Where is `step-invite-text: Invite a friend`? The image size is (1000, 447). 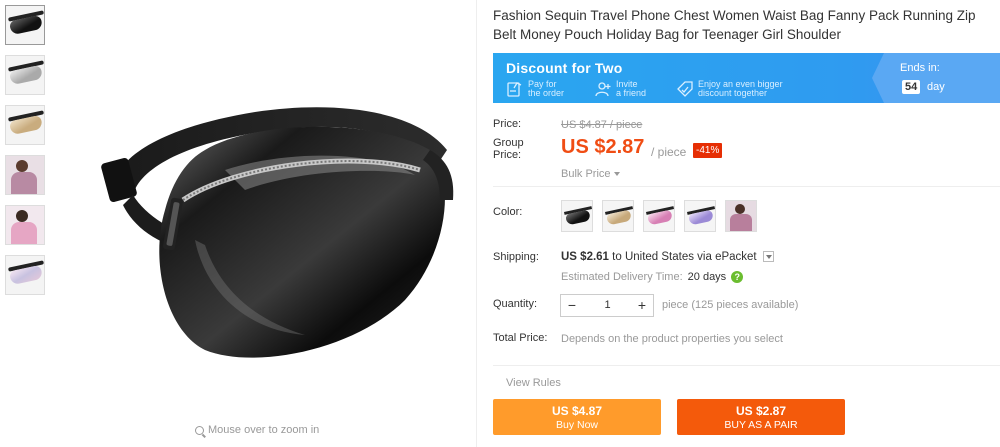
step-invite-text: Invite a friend is located at coordinates (631, 89).